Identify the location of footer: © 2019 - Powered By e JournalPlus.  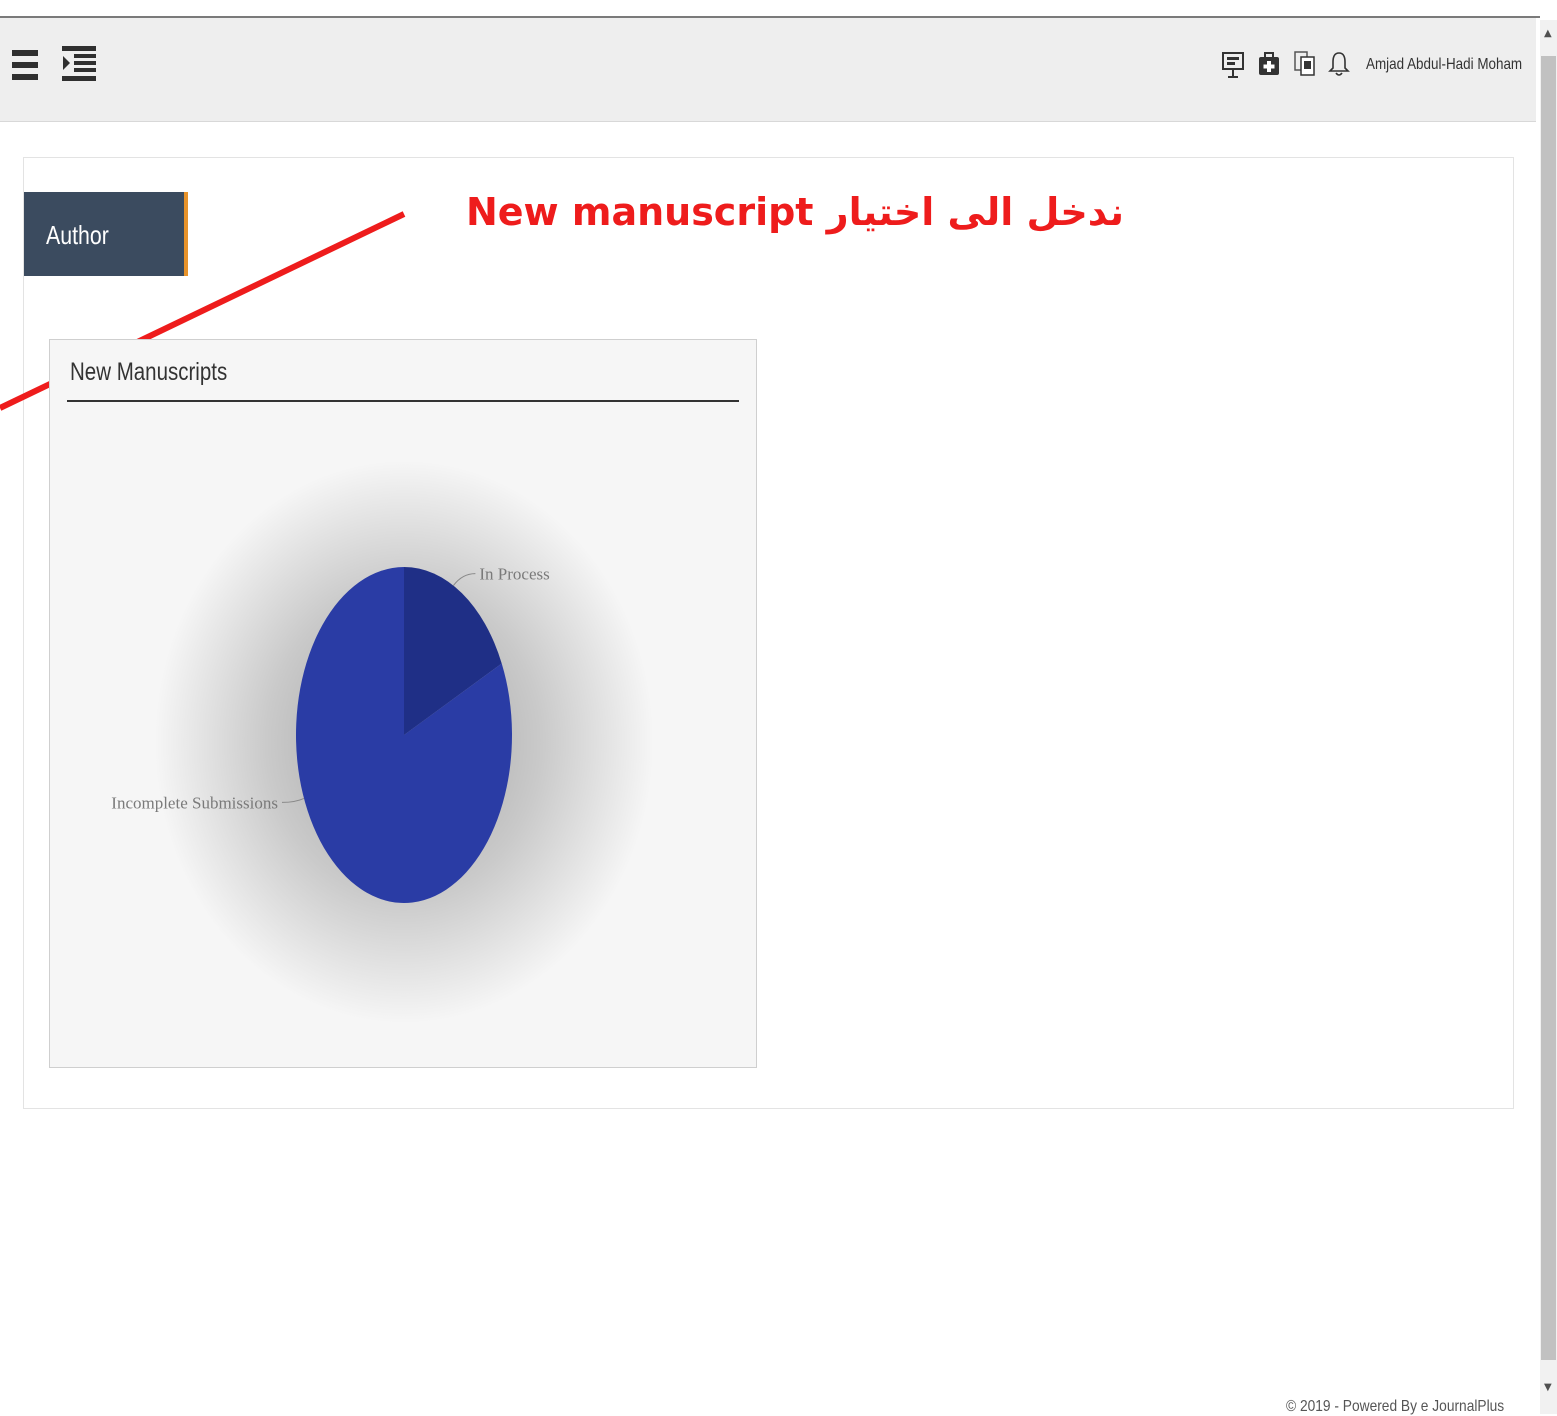
(1400, 1391).